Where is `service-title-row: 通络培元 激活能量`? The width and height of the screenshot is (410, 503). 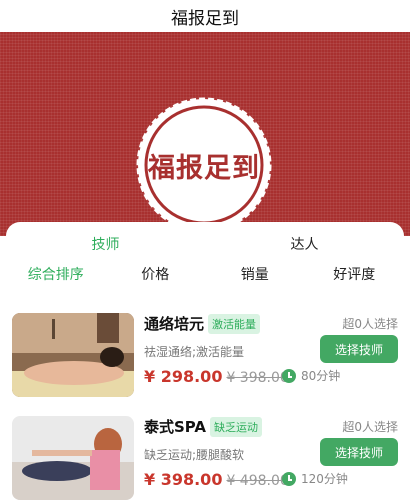
service-title-row: 通络培元 激活能量 is located at coordinates (202, 323).